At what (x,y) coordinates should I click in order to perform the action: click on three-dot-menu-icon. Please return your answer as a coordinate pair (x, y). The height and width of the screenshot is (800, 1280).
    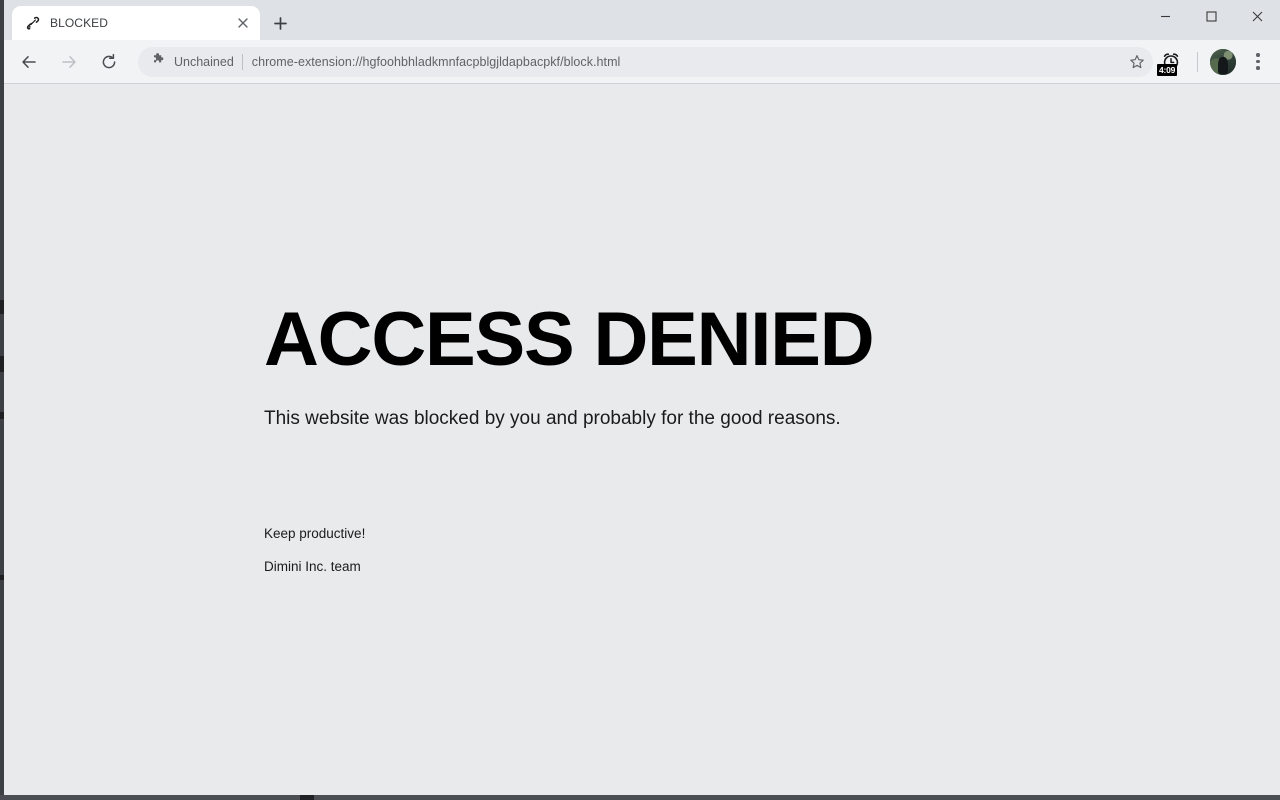
    Looking at the image, I should click on (1258, 62).